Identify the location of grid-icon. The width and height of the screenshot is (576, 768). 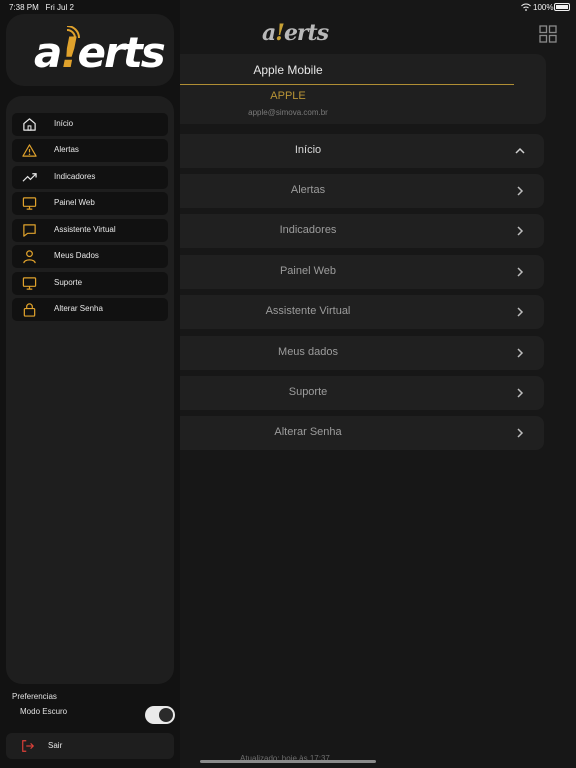
(548, 34).